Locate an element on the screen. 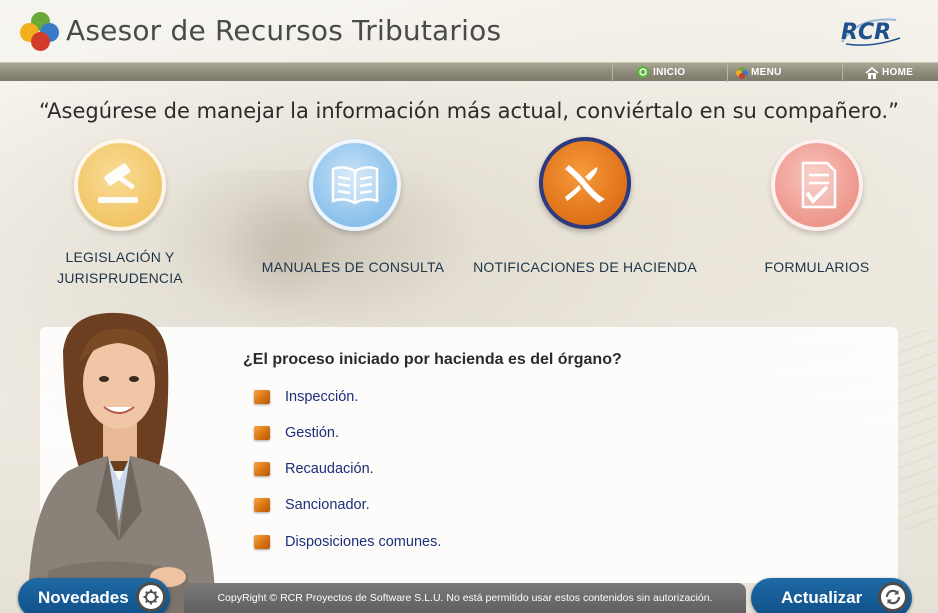 This screenshot has height=613, width=938. nav-inicio-label: INICIO is located at coordinates (669, 72).